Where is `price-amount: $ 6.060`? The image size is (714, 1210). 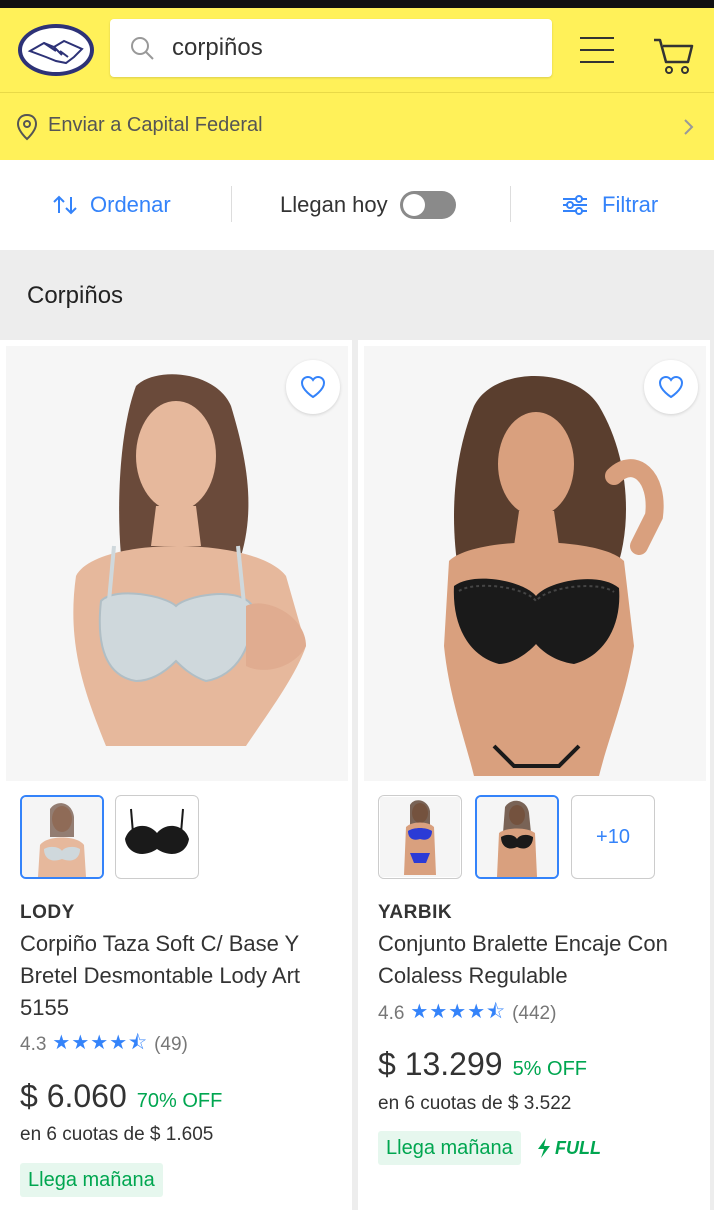
price-amount: $ 6.060 is located at coordinates (73, 1096).